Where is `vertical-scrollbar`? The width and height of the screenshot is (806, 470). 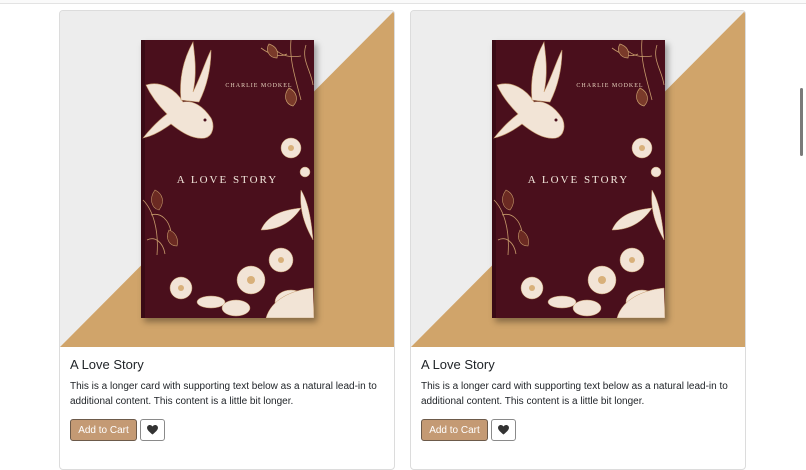 vertical-scrollbar is located at coordinates (802, 222).